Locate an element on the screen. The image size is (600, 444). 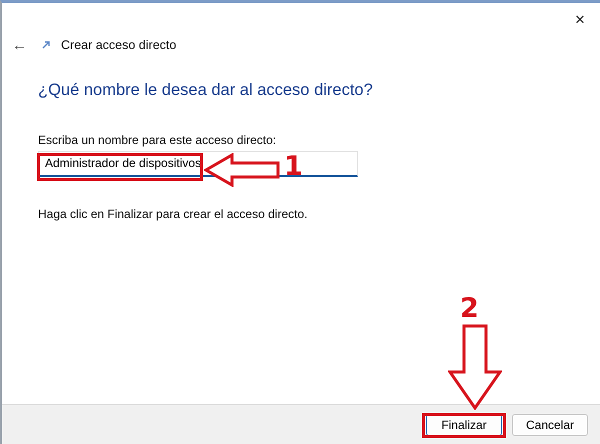
back-button: ← is located at coordinates (19, 45).